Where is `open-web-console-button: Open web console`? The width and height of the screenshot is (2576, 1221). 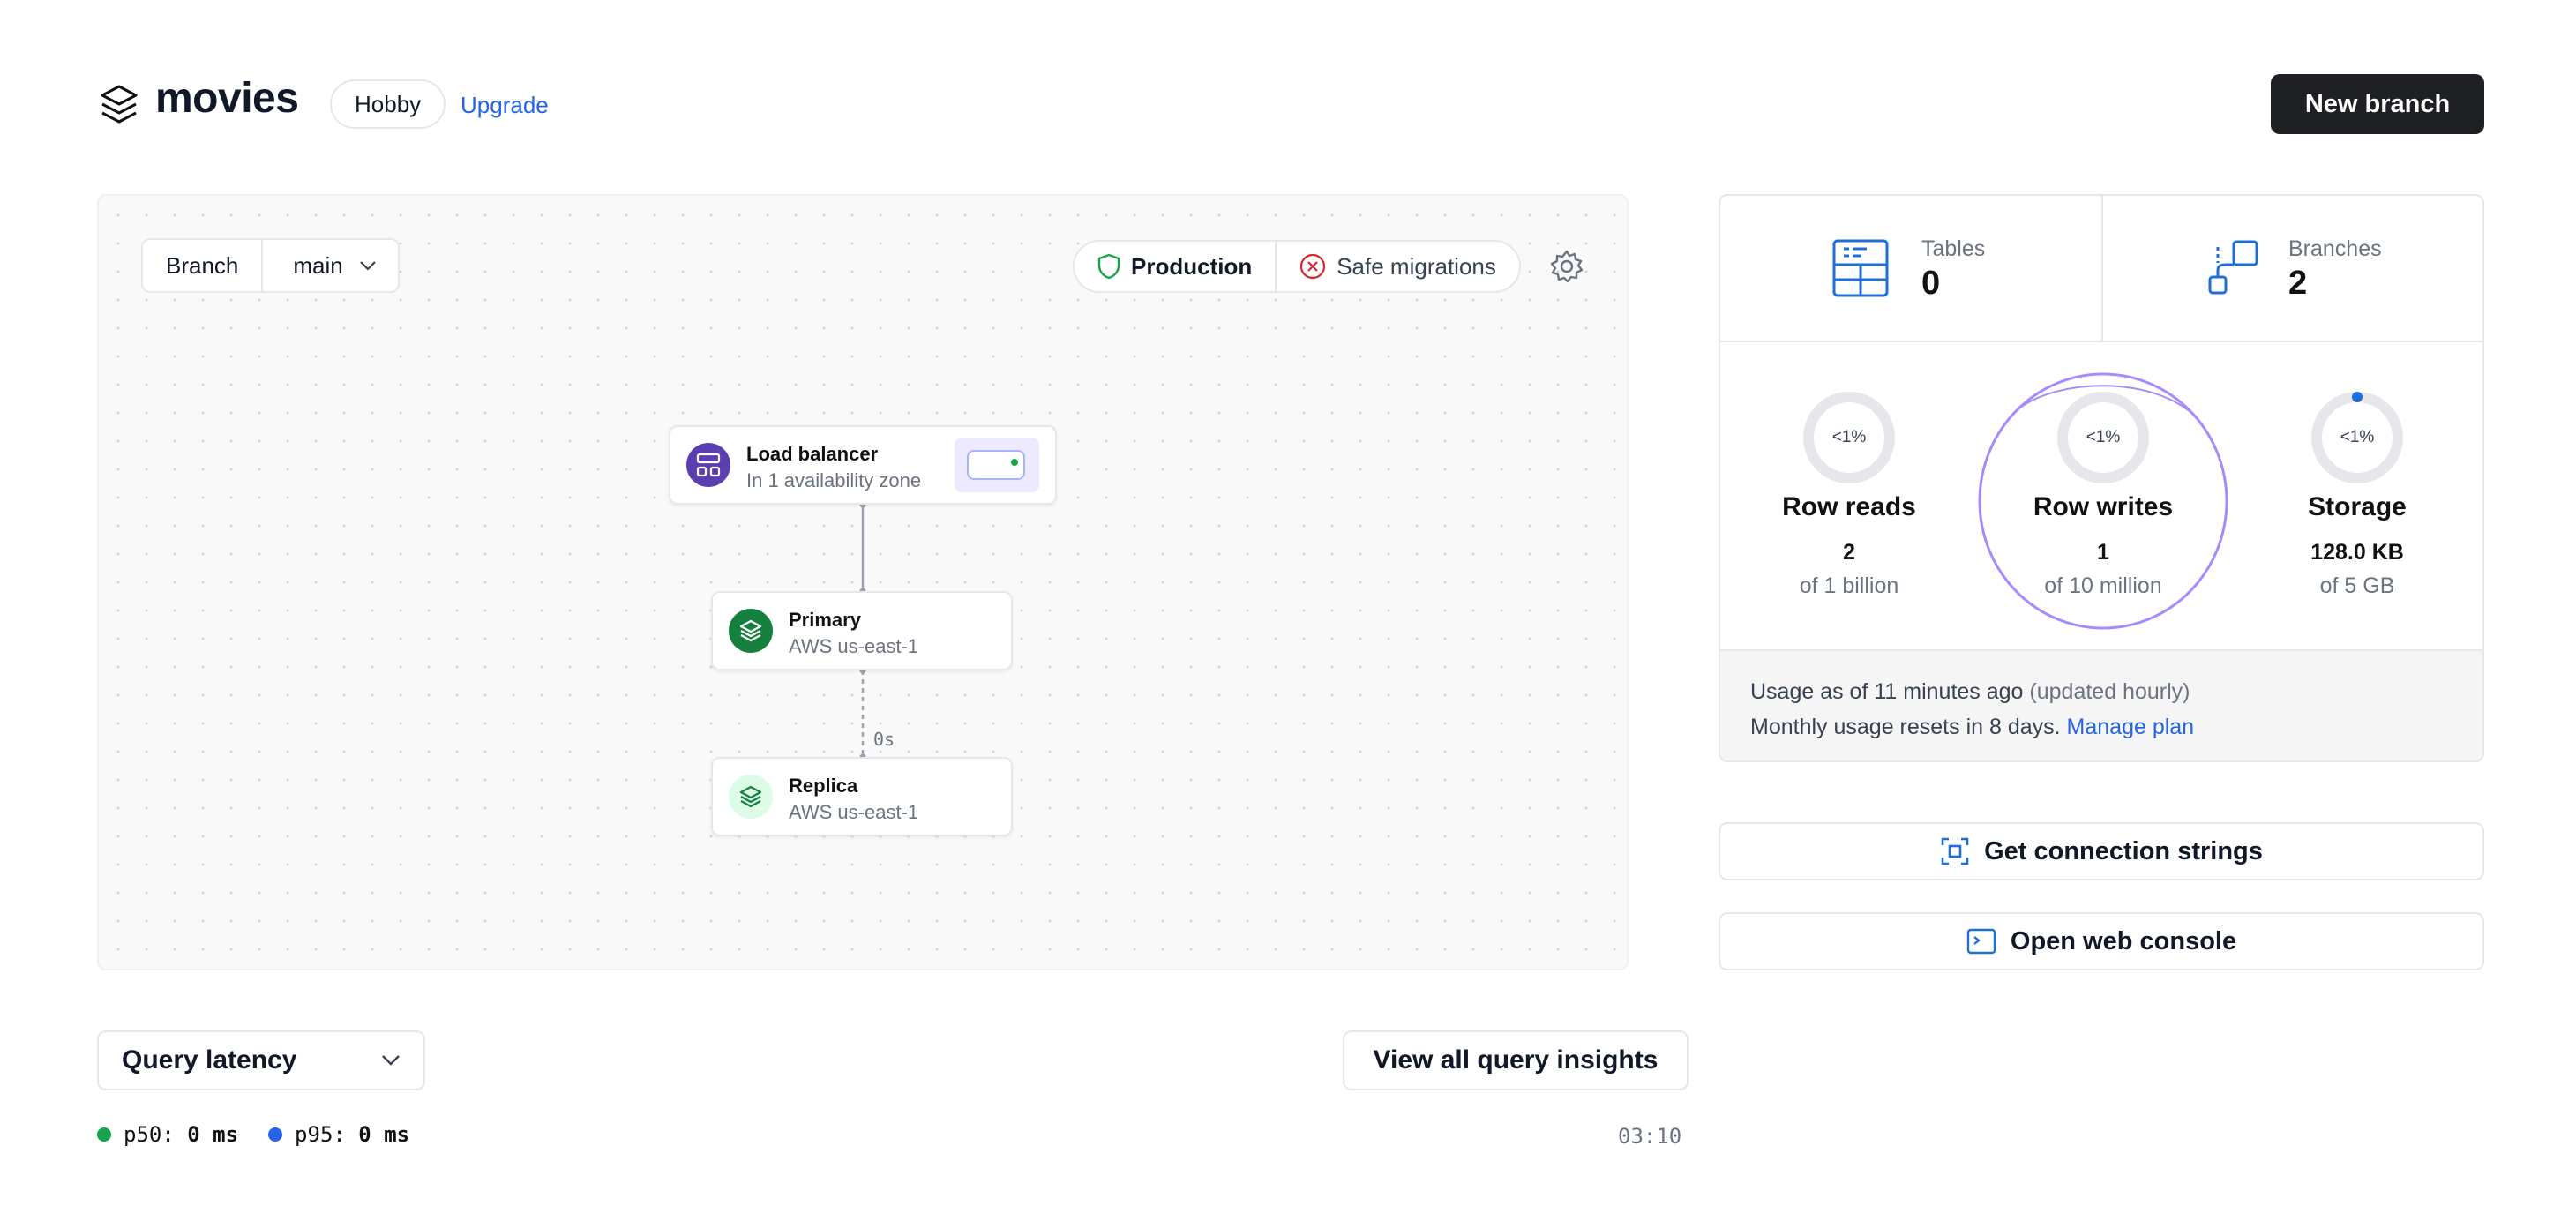 open-web-console-button: Open web console is located at coordinates (2102, 941).